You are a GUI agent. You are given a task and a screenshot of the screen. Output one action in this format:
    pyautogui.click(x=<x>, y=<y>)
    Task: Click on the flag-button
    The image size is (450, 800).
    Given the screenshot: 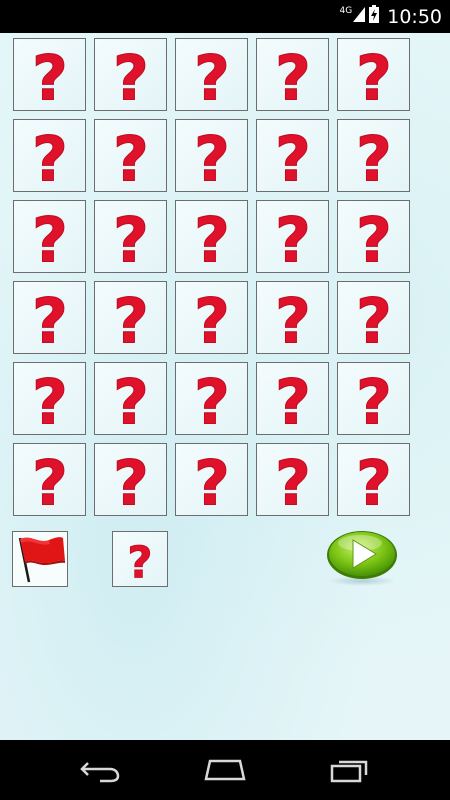 What is the action you would take?
    pyautogui.click(x=40, y=559)
    